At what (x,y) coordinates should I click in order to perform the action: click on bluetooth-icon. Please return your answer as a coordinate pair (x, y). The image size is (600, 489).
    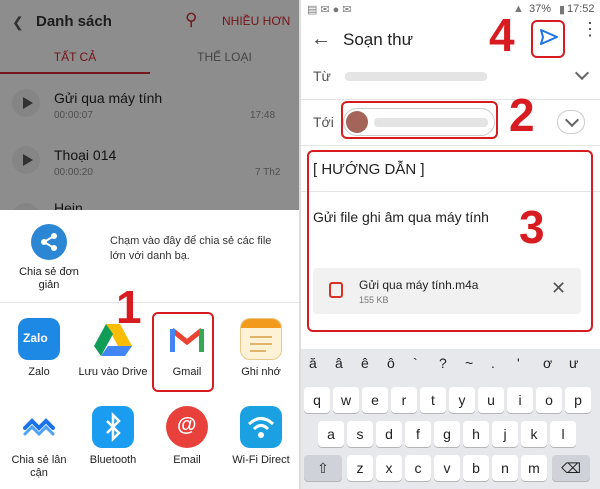
    Looking at the image, I should click on (113, 427).